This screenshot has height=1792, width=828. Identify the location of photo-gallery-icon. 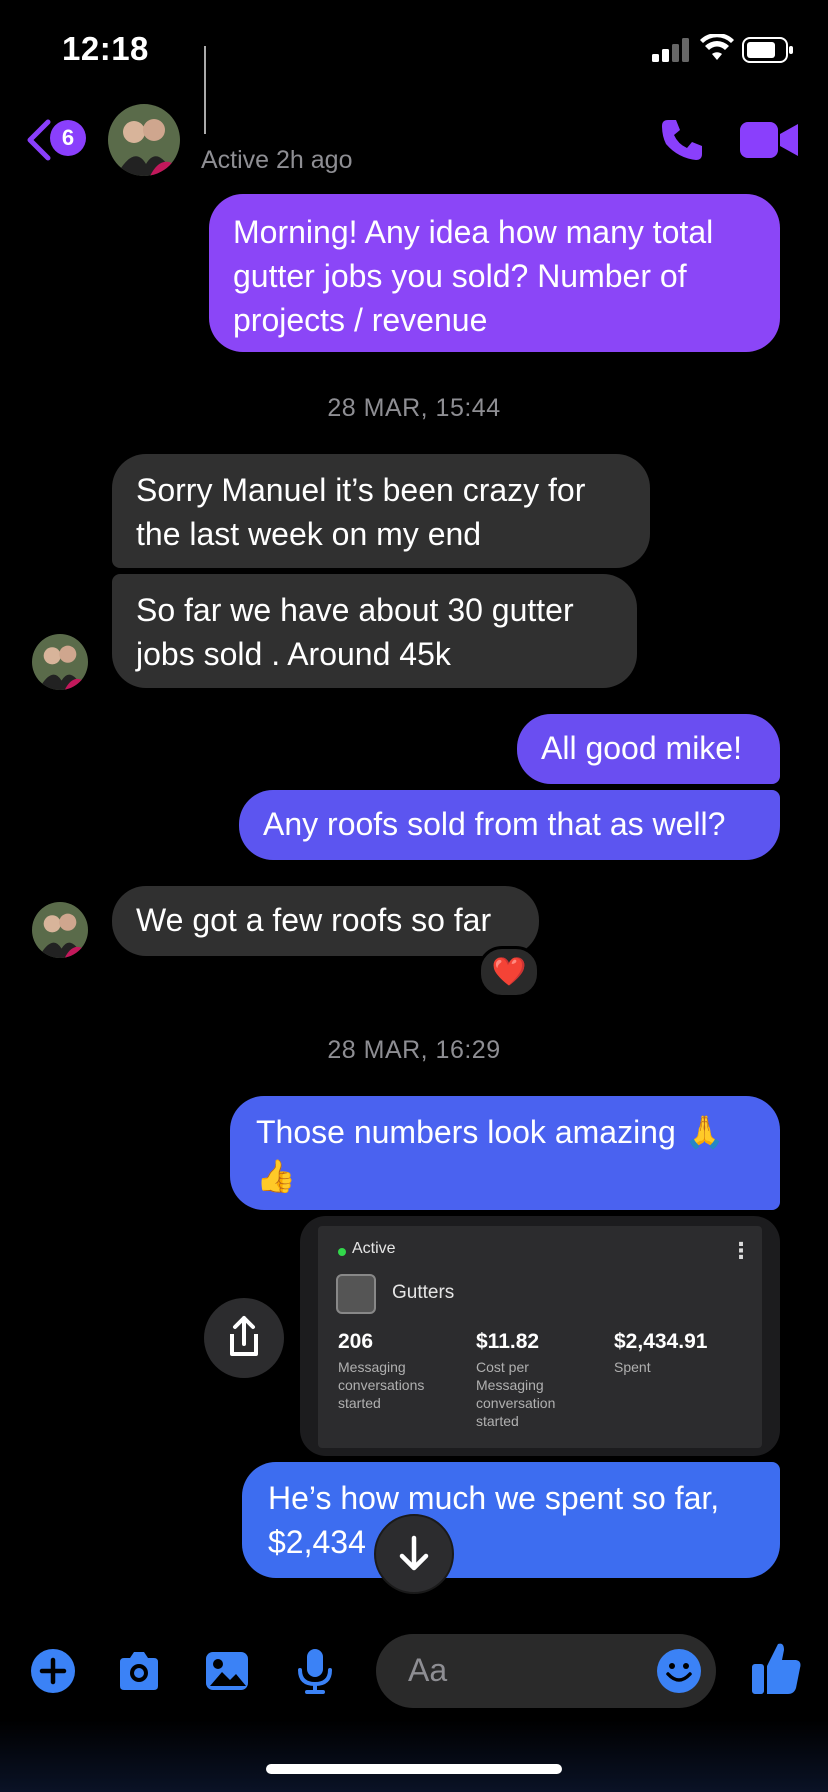
(227, 1671).